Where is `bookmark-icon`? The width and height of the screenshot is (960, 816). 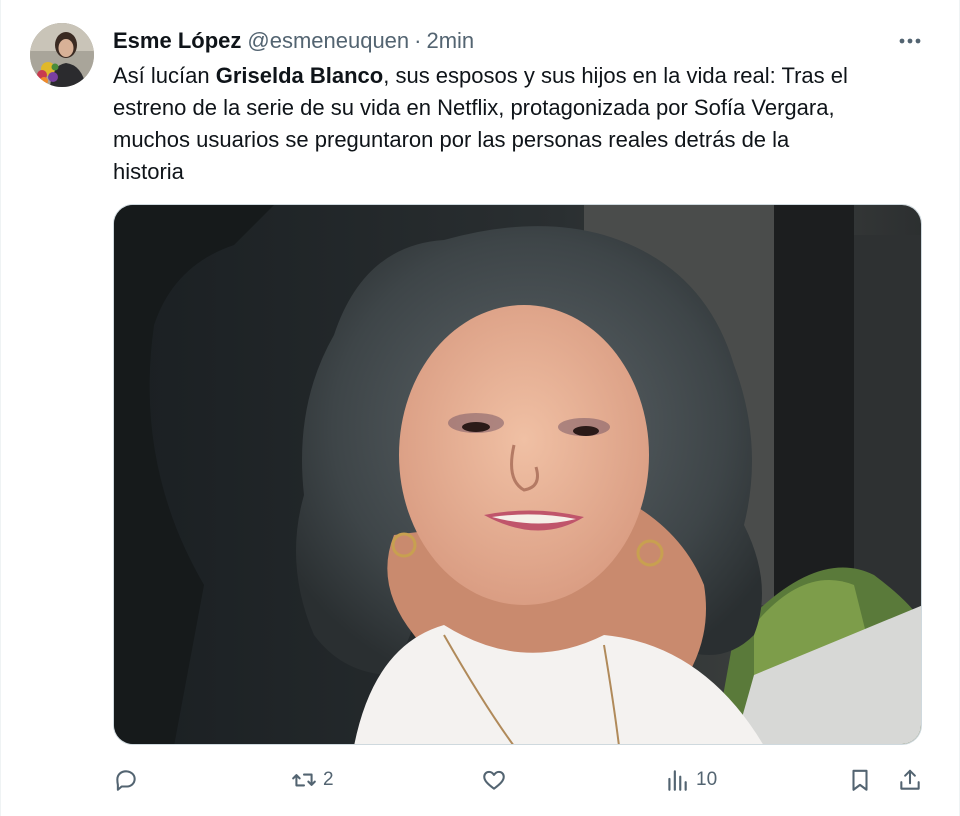
bookmark-icon is located at coordinates (860, 780).